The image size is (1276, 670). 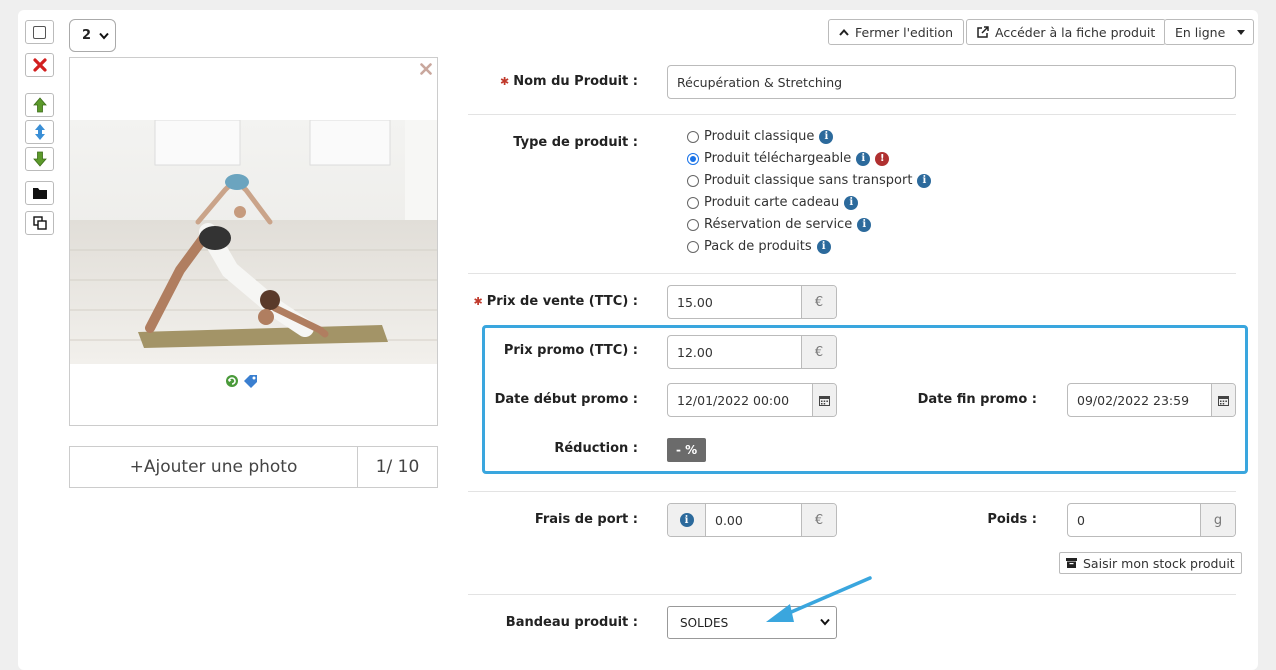 I want to click on warning-icon: !, so click(x=882, y=158).